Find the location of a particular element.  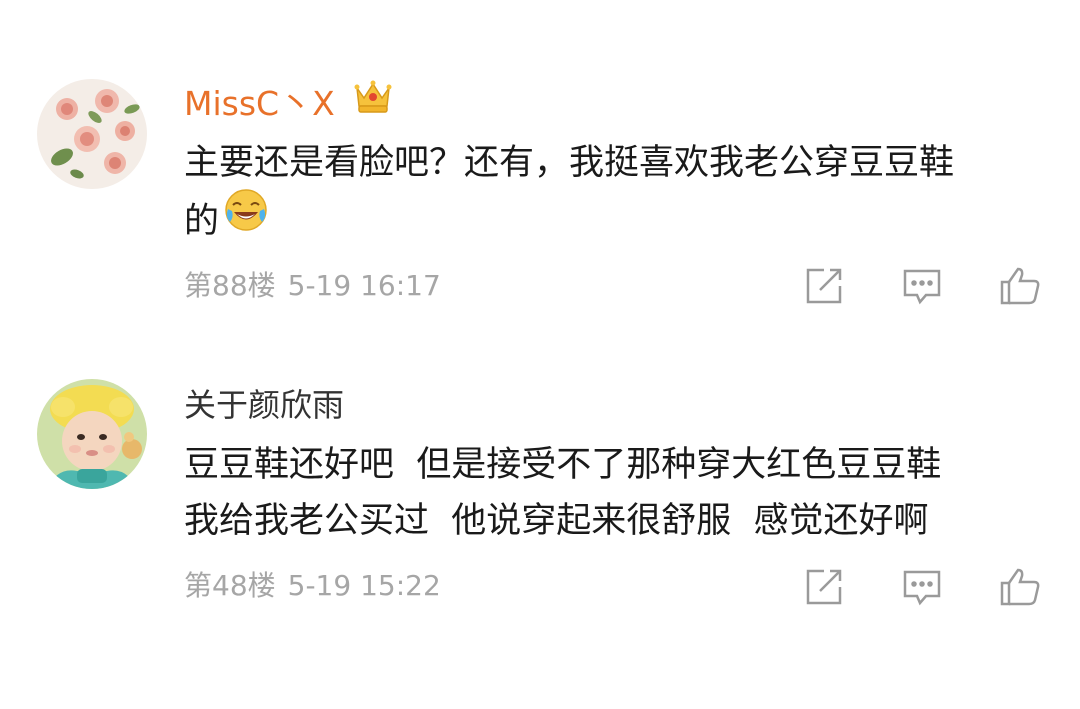

timestamp: 5-19 16:17 is located at coordinates (364, 285).